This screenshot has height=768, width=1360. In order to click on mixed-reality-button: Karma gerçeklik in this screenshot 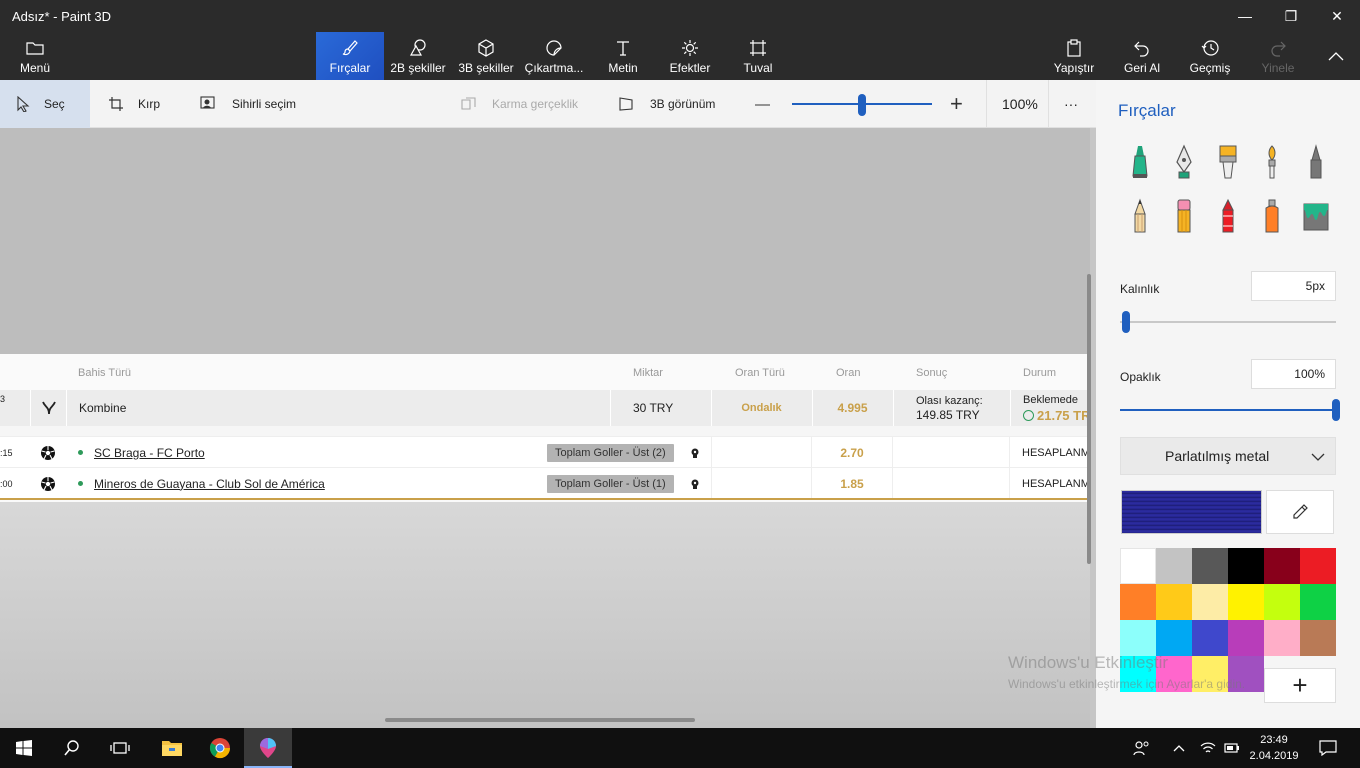, I will do `click(519, 104)`.